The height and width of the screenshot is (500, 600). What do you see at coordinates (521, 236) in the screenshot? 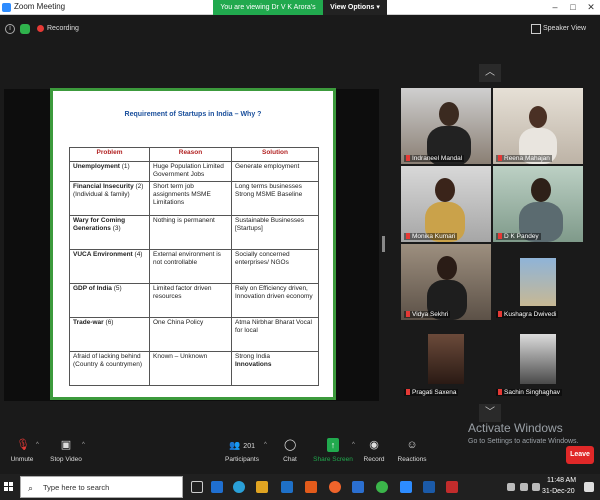
I see `participant-name-text: D K Pandey` at bounding box center [521, 236].